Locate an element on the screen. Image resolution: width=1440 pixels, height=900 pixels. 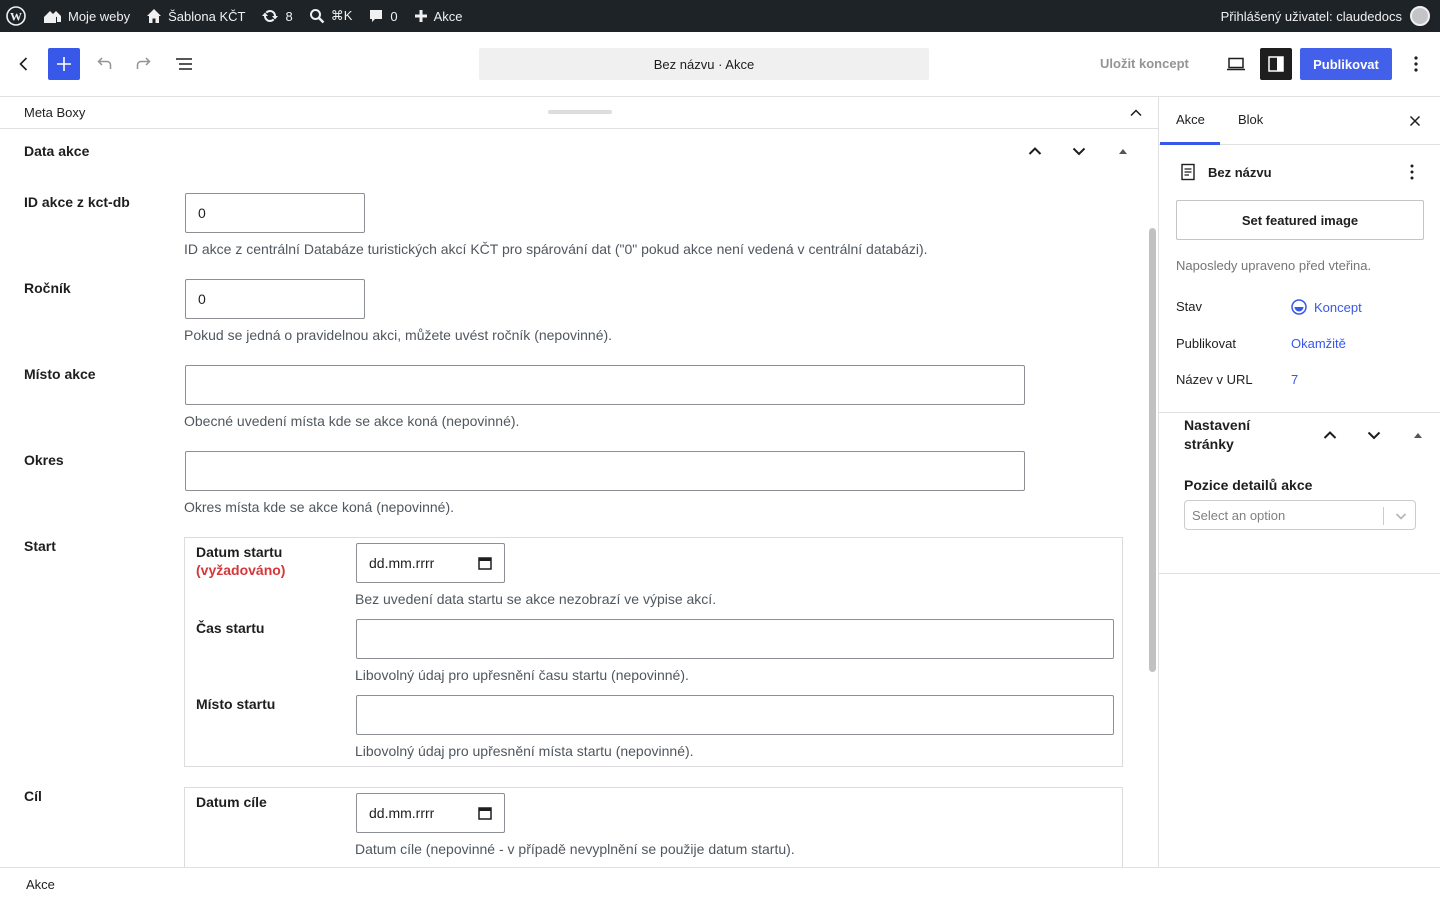
search-icon is located at coordinates (317, 16).